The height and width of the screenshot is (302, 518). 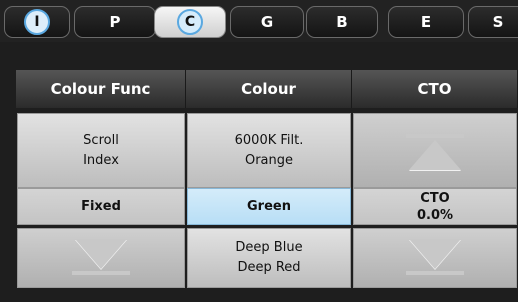 I want to click on tab-colour-label: C, so click(x=190, y=22).